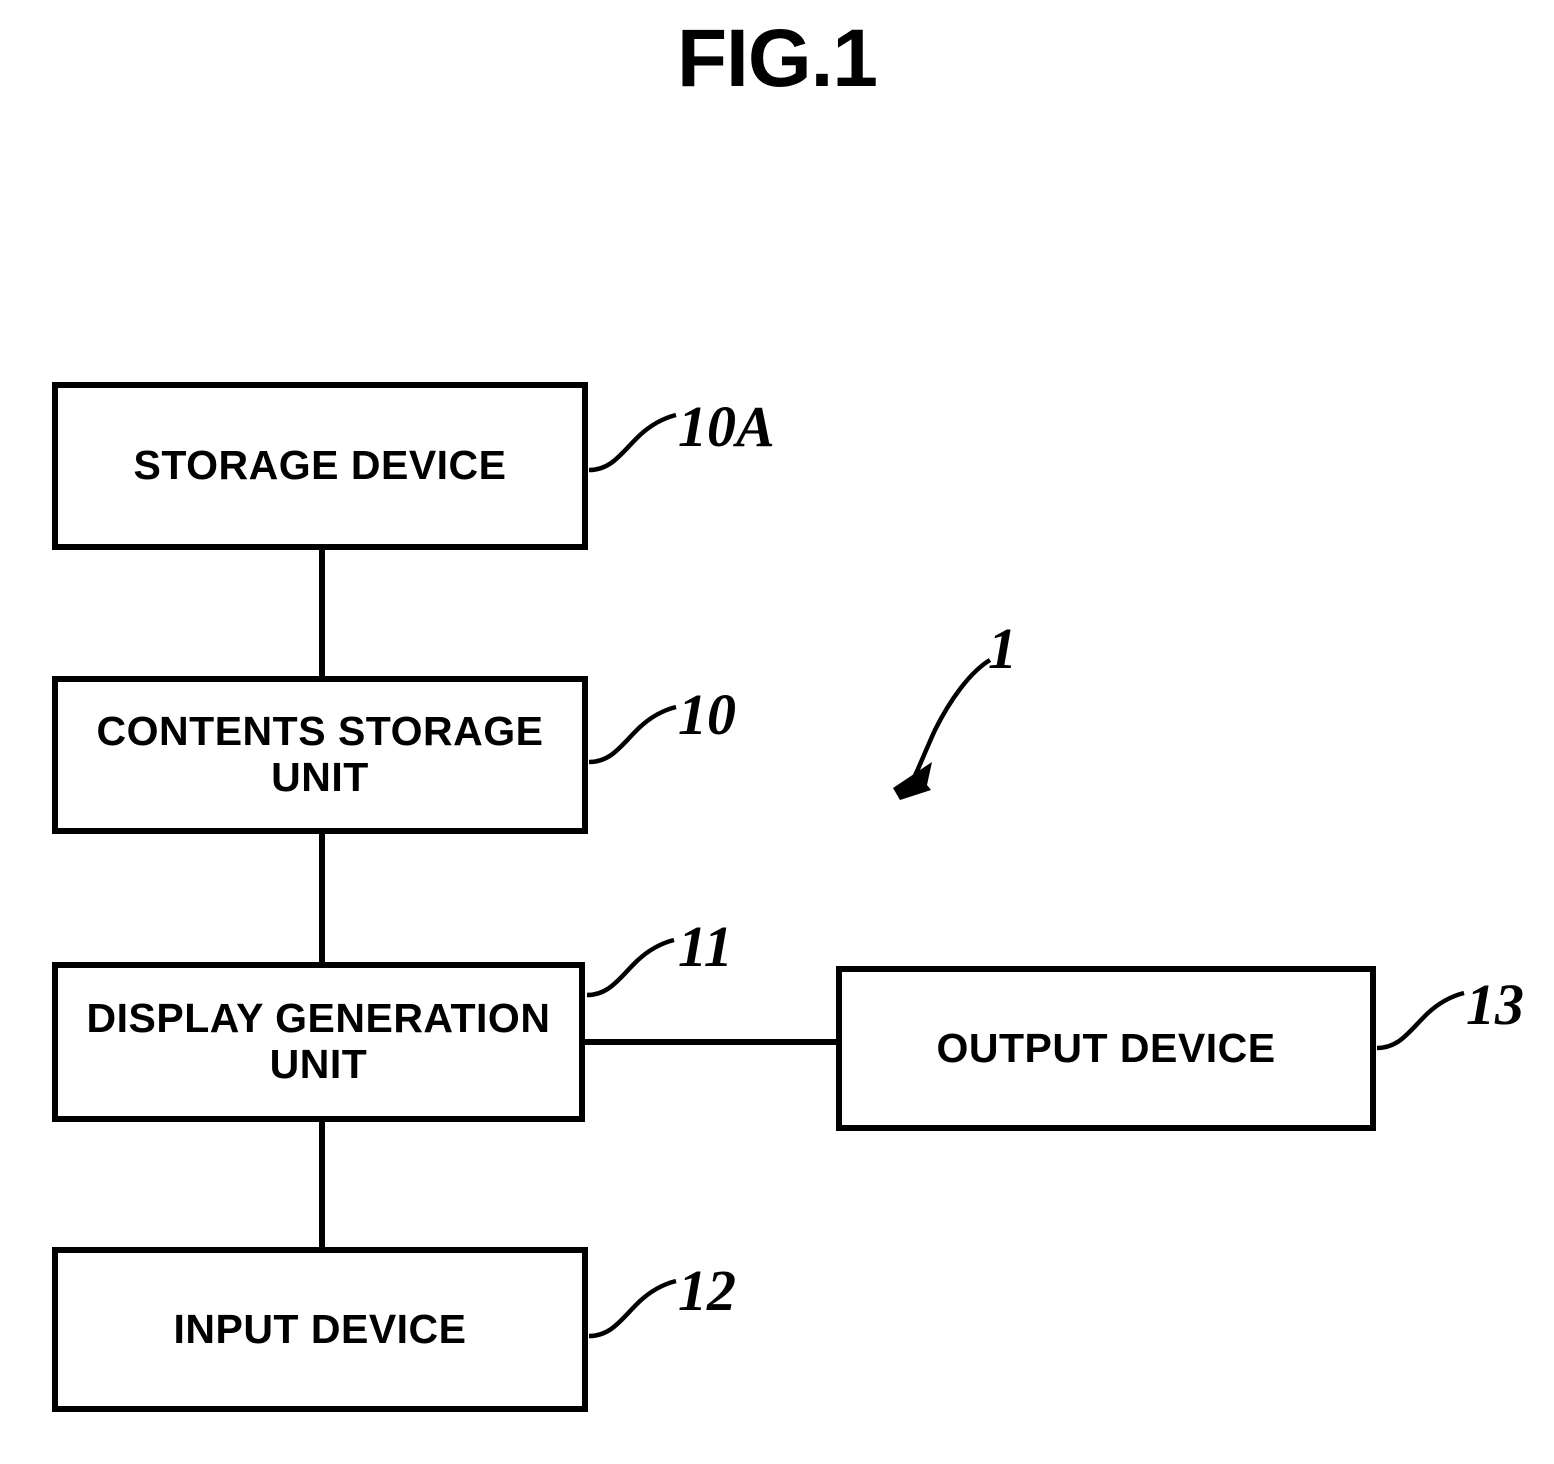  Describe the element at coordinates (707, 1290) in the screenshot. I see `ref-numeral-12: 12` at that location.